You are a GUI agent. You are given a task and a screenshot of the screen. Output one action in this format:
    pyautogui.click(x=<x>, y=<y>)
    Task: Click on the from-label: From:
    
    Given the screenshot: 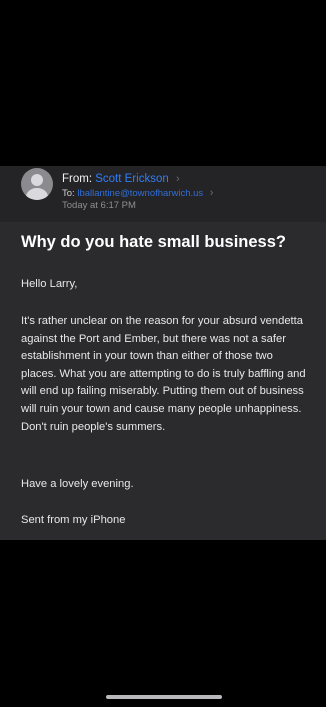 What is the action you would take?
    pyautogui.click(x=77, y=179)
    